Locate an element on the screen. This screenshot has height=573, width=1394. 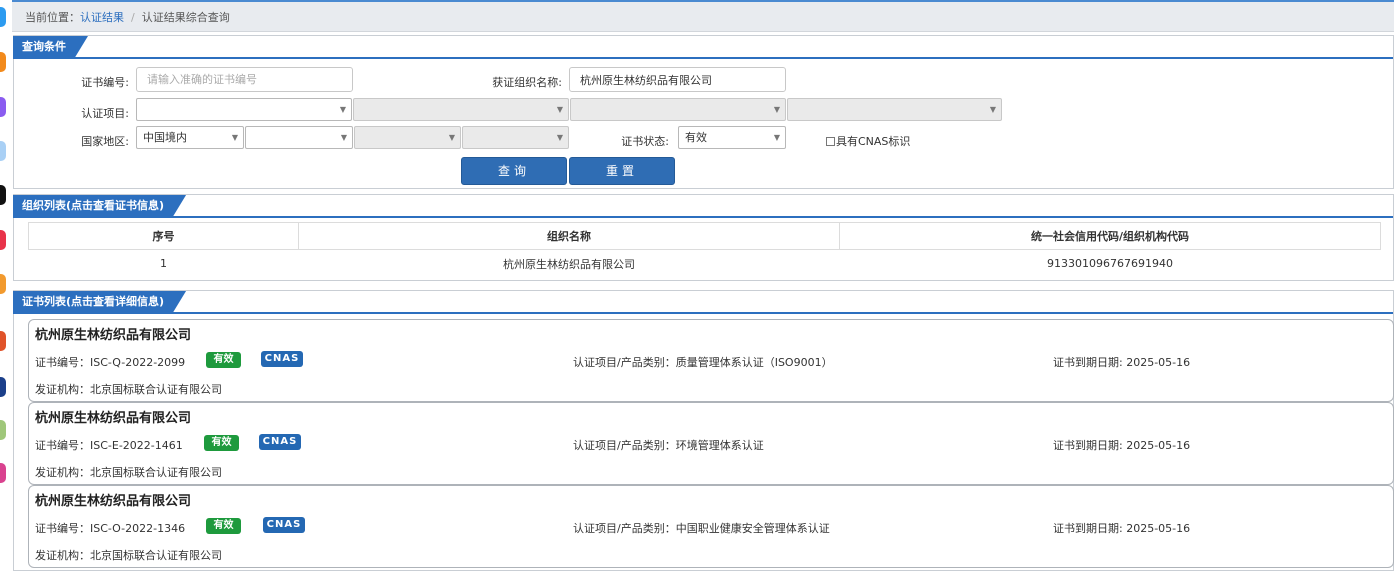
project-label: 认证项目: is located at coordinates (105, 113).